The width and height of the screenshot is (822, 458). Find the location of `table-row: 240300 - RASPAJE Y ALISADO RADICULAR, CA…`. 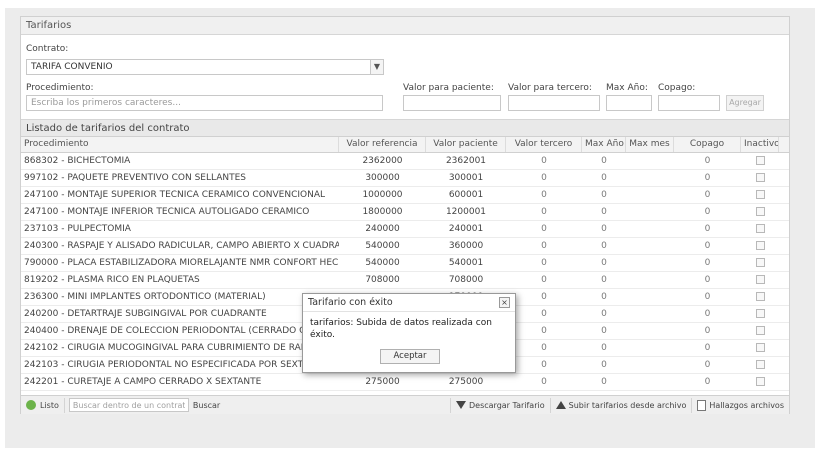

table-row: 240300 - RASPAJE Y ALISADO RADICULAR, CA… is located at coordinates (405, 246).